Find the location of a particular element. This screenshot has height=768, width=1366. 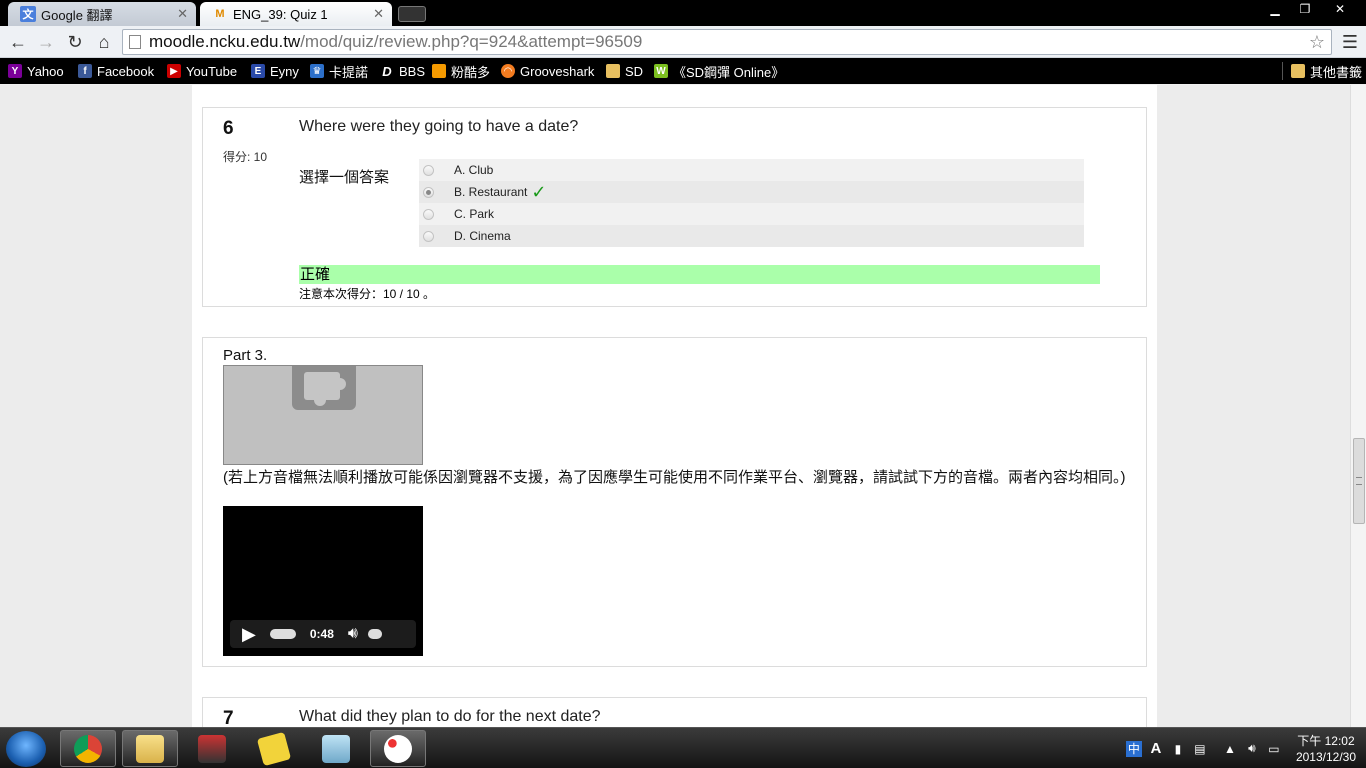

clock: 下午 12:02 2013/12/30 is located at coordinates (1326, 749).